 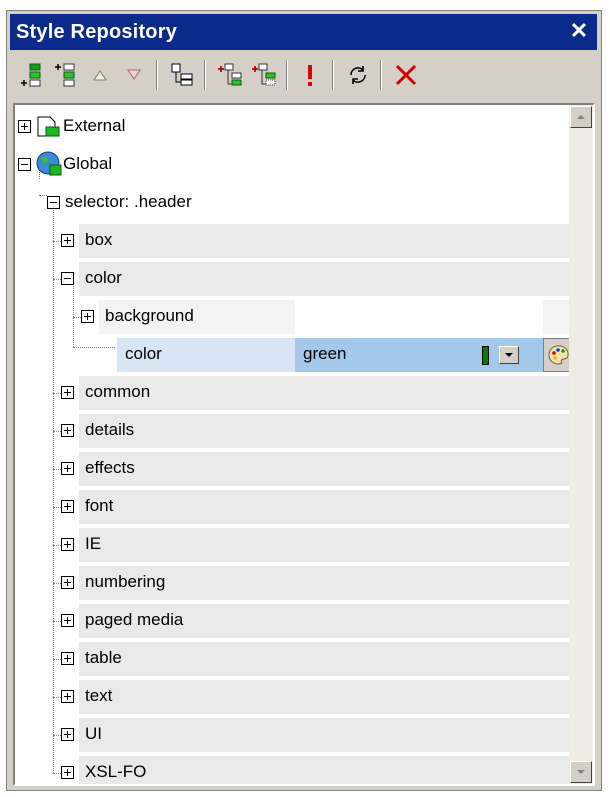 I want to click on group-label: color, so click(x=103, y=277).